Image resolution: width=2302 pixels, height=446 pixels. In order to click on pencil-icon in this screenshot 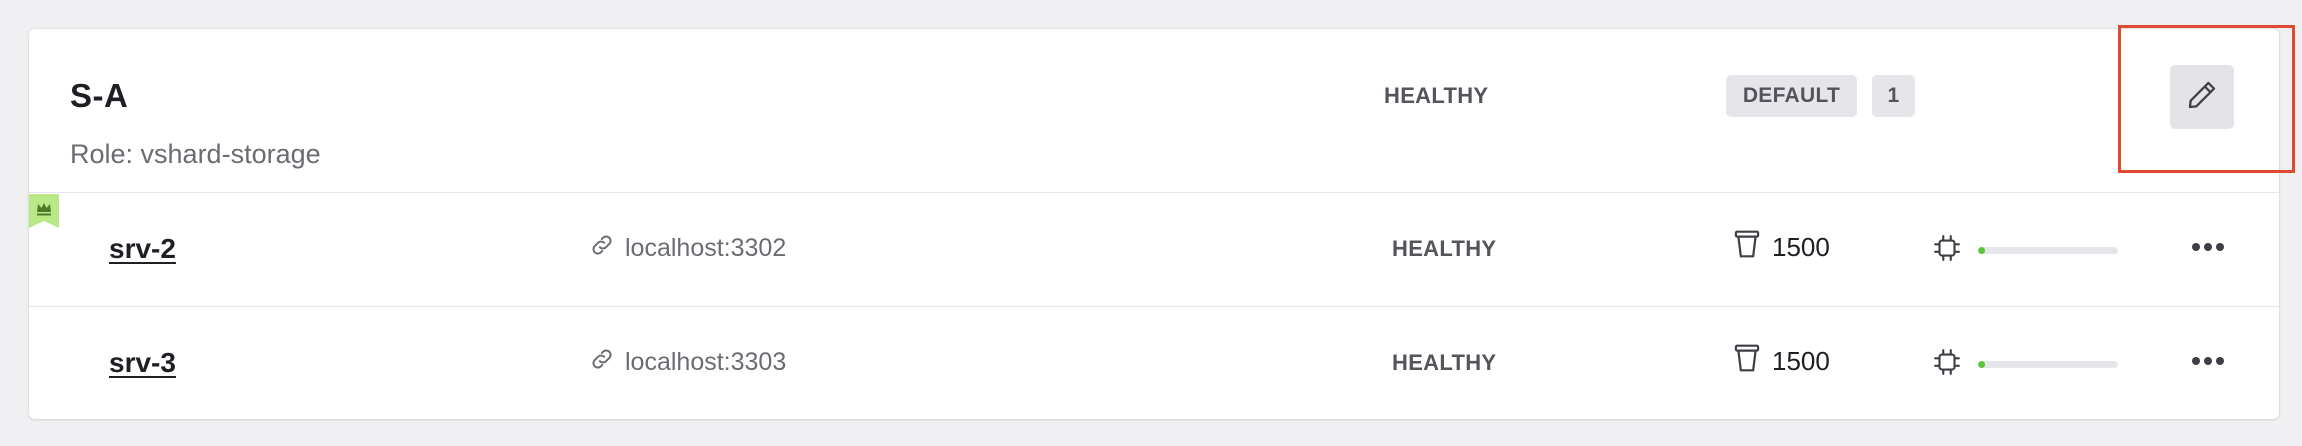, I will do `click(2202, 97)`.